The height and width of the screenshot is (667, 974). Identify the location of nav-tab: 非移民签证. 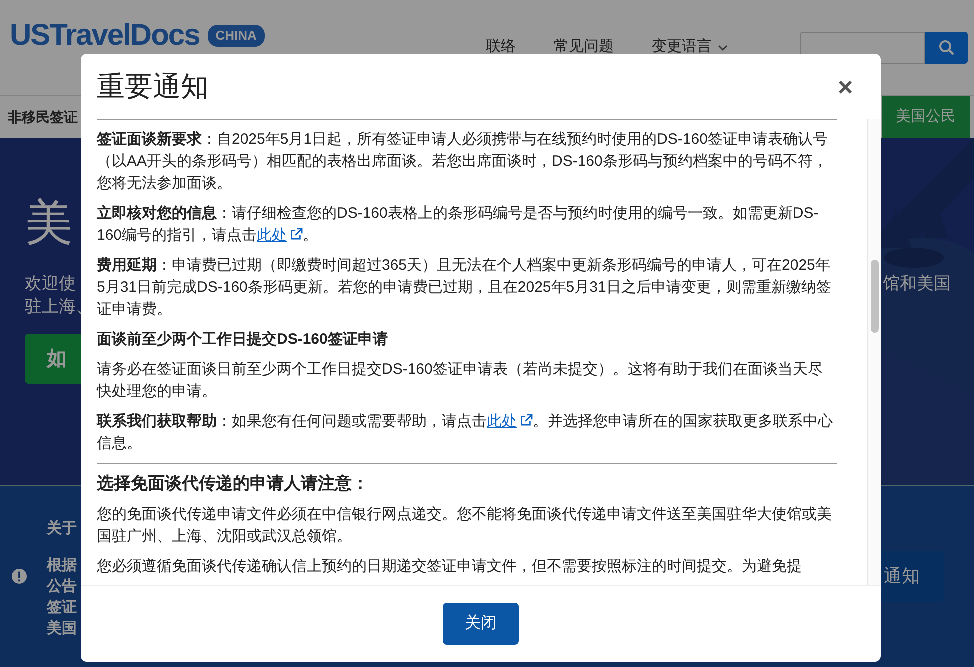
(39, 117).